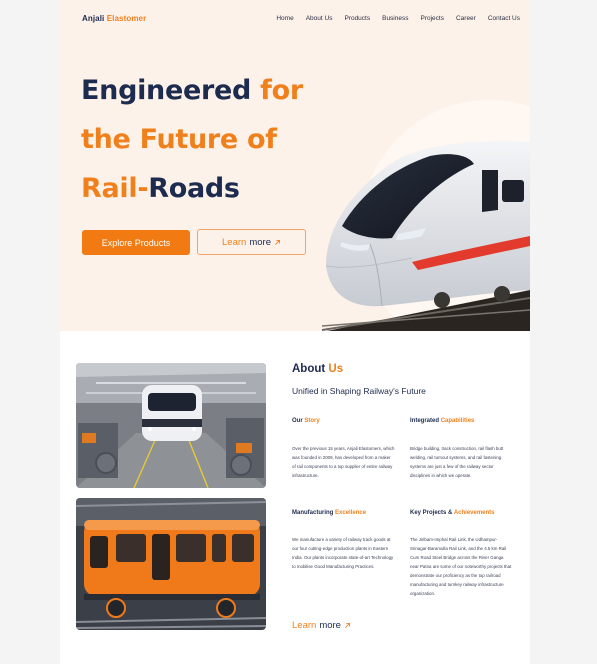 The width and height of the screenshot is (597, 664). Describe the element at coordinates (313, 513) in the screenshot. I see `card-title-a: Manufacturing` at that location.